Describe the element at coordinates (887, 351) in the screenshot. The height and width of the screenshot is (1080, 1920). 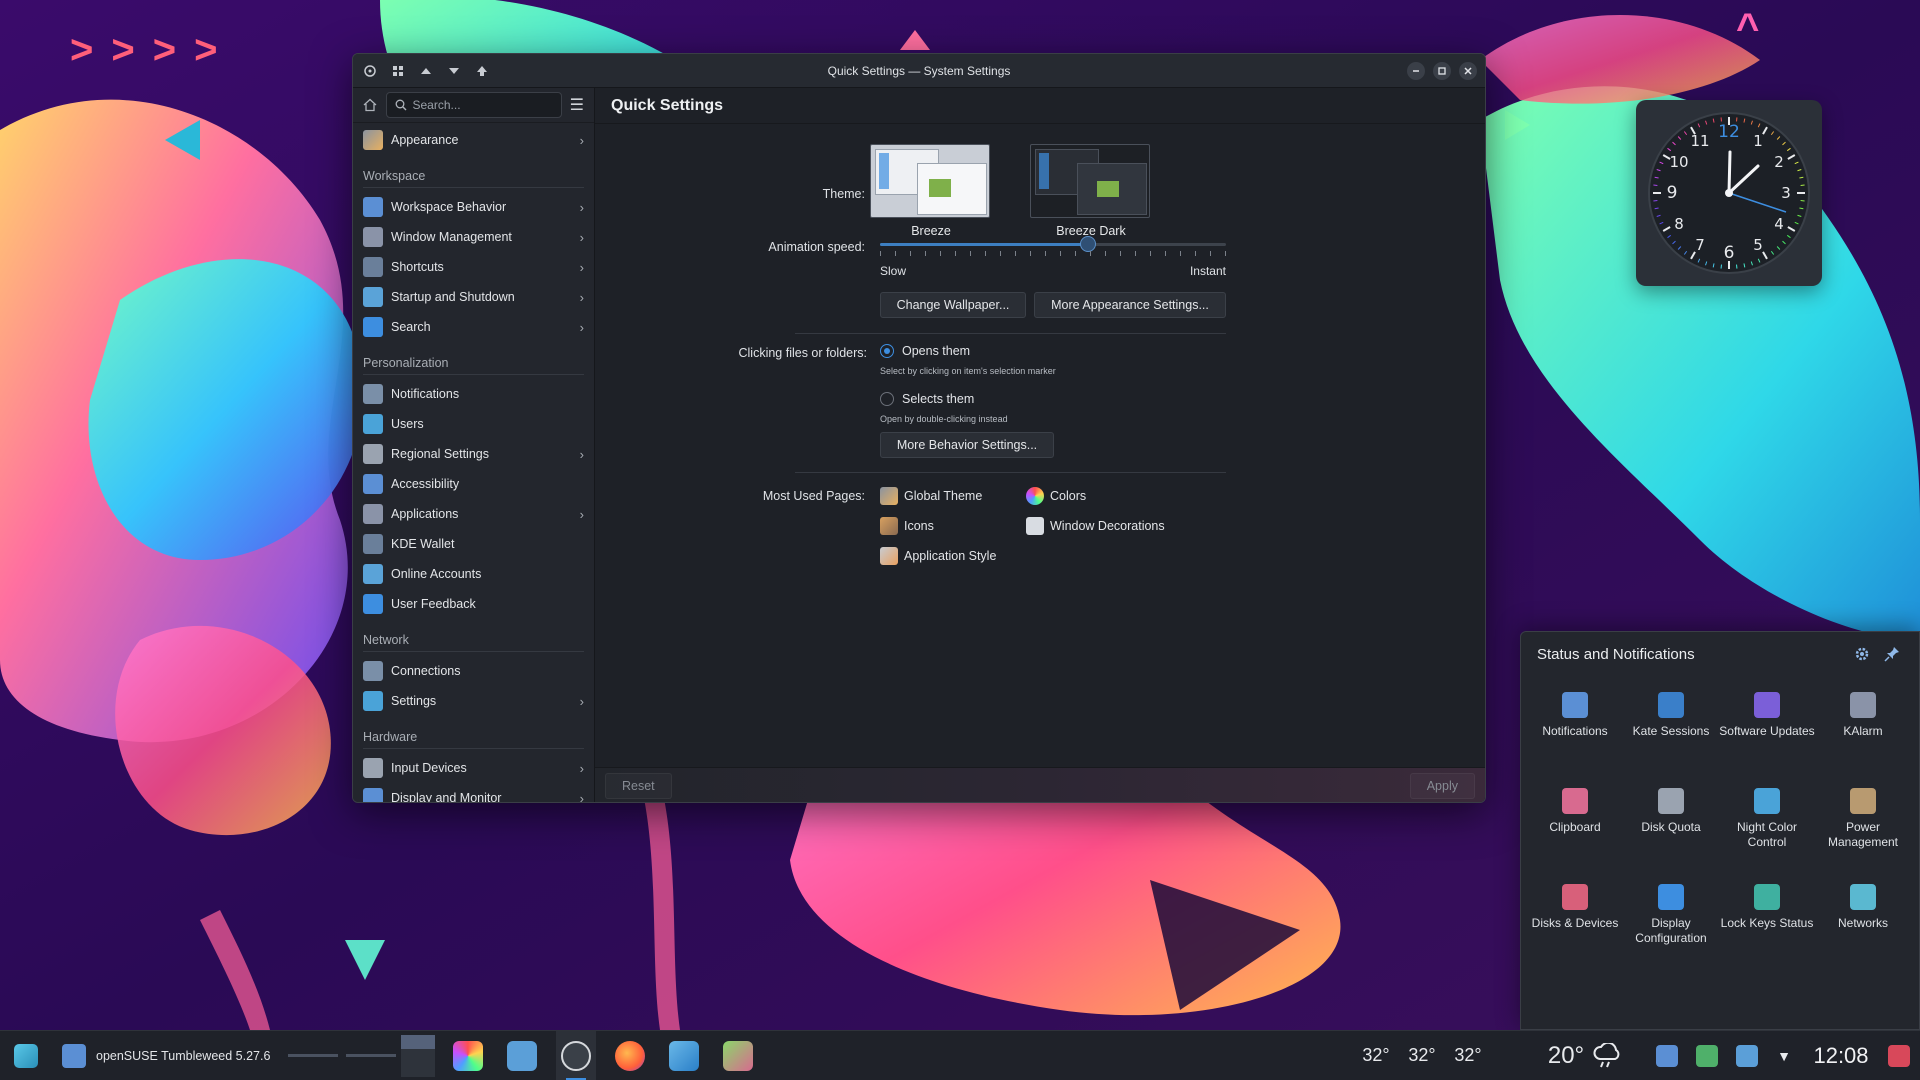
I see `radio-button-checked` at that location.